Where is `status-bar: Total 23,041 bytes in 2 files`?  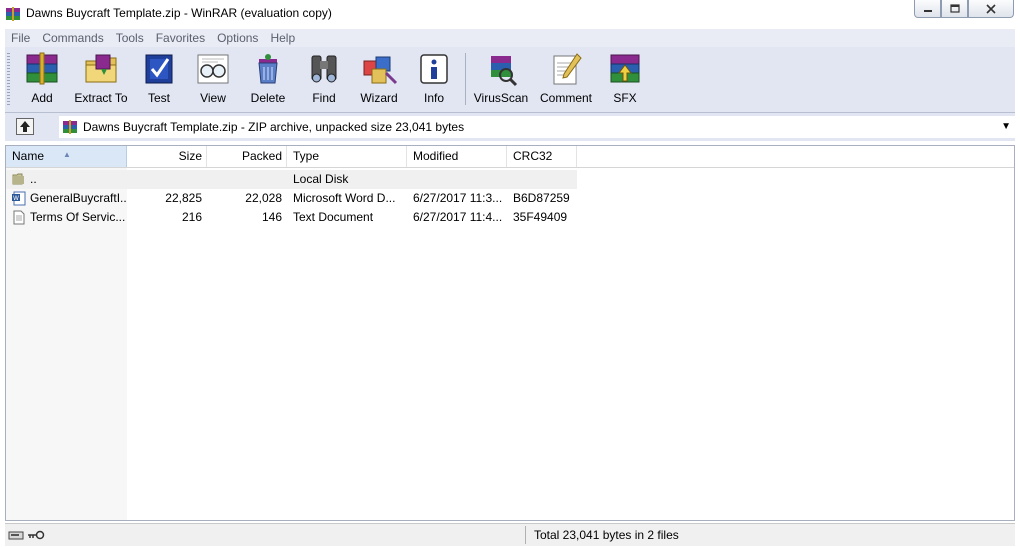 status-bar: Total 23,041 bytes in 2 files is located at coordinates (510, 534).